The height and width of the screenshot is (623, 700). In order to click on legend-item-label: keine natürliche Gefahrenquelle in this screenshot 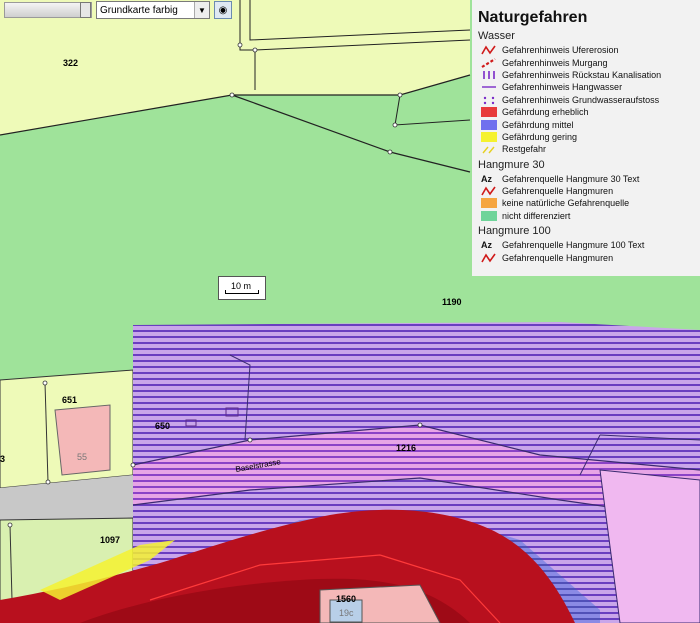, I will do `click(566, 203)`.